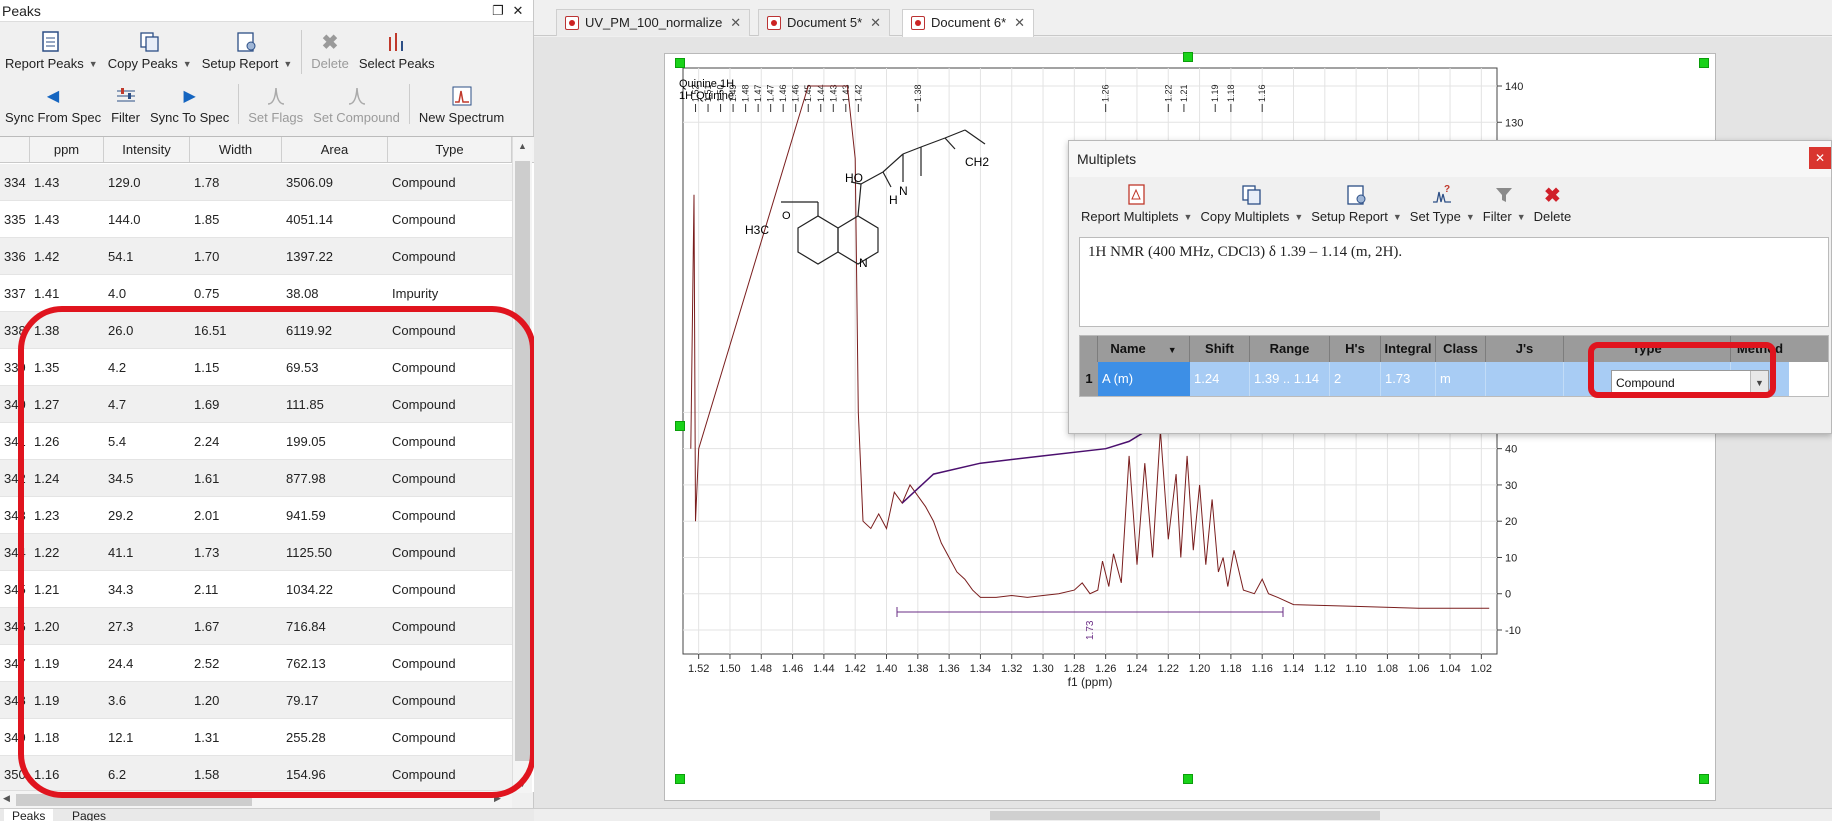 This screenshot has width=1832, height=821. Describe the element at coordinates (335, 404) in the screenshot. I see `cell-area: 111.85` at that location.